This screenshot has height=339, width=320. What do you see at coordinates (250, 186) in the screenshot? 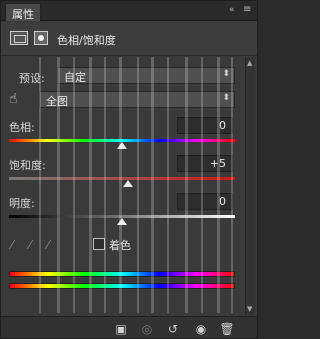
I see `panel-scrollbar: ▲ ▼` at bounding box center [250, 186].